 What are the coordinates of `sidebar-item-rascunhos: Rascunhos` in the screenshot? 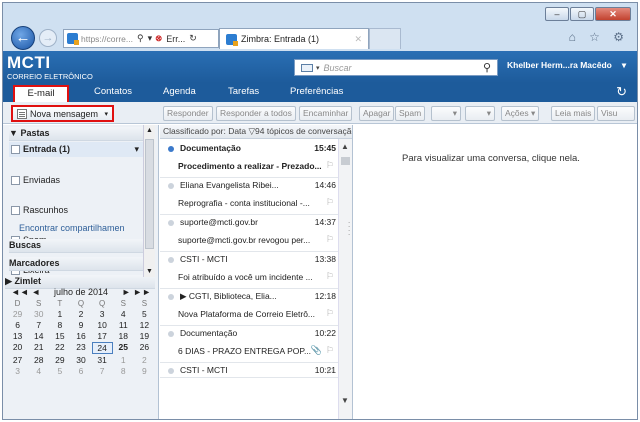 It's located at (76, 210).